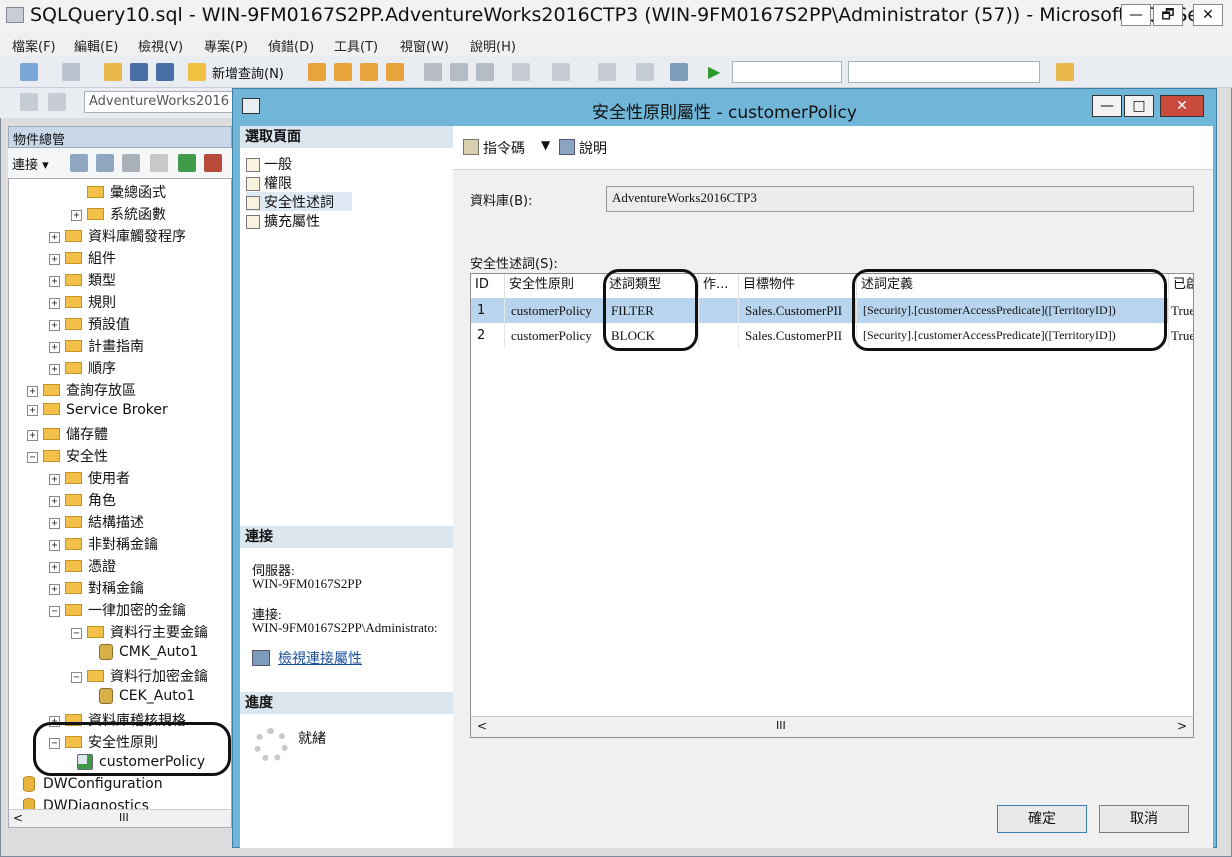 The height and width of the screenshot is (857, 1232). Describe the element at coordinates (57, 102) in the screenshot. I see `change-connection-icon` at that location.